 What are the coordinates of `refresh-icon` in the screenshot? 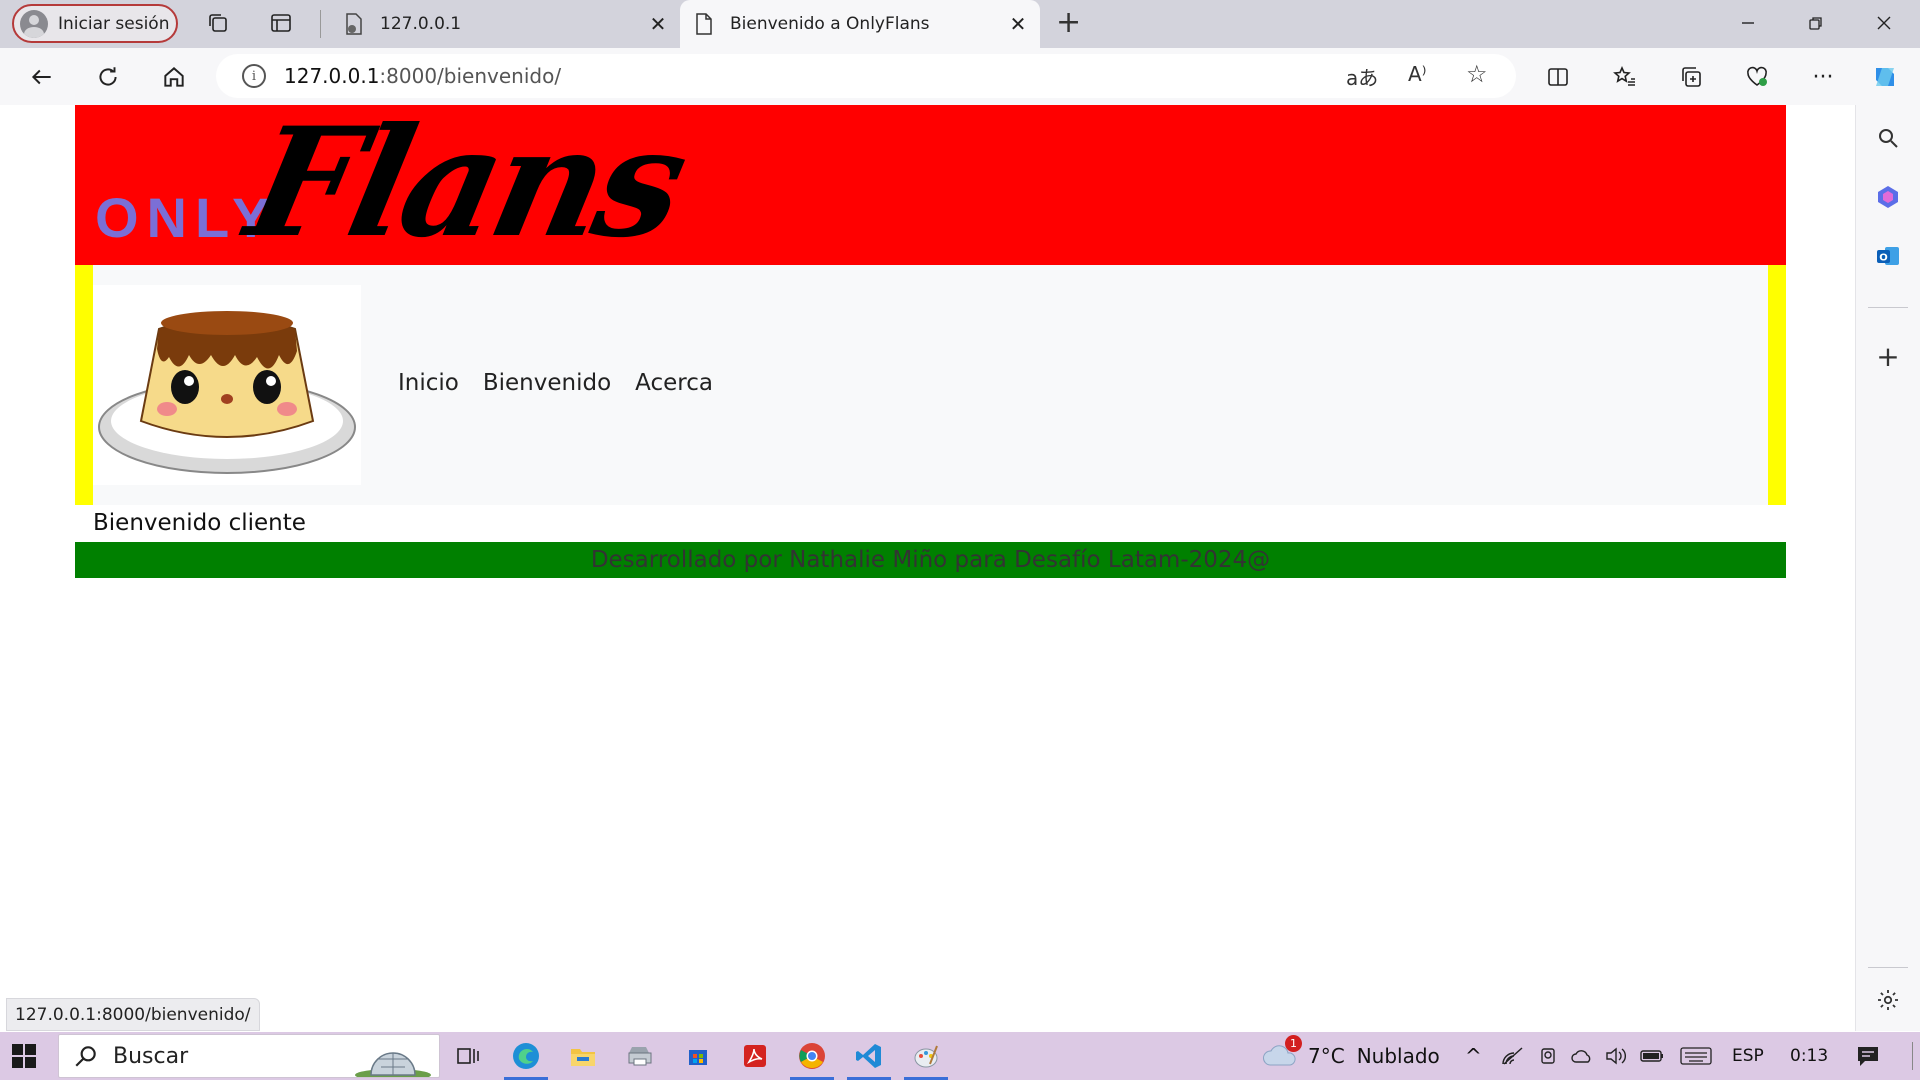 It's located at (108, 77).